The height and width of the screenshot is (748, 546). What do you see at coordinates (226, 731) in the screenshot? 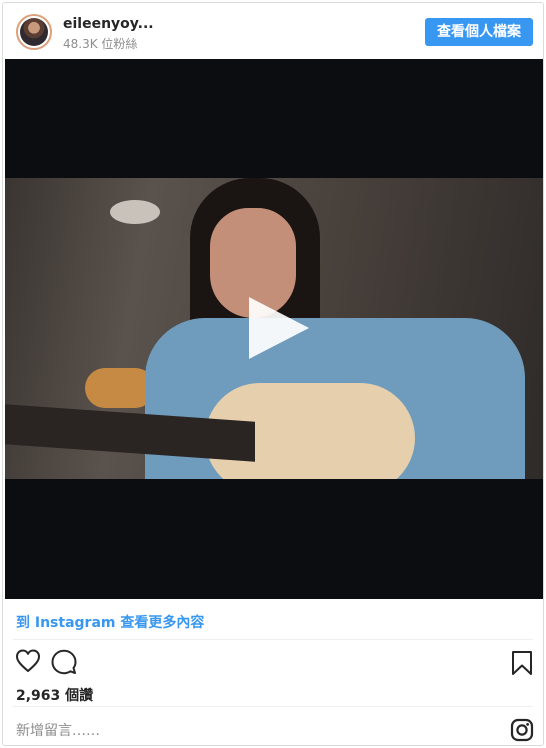
I see `comment-input` at bounding box center [226, 731].